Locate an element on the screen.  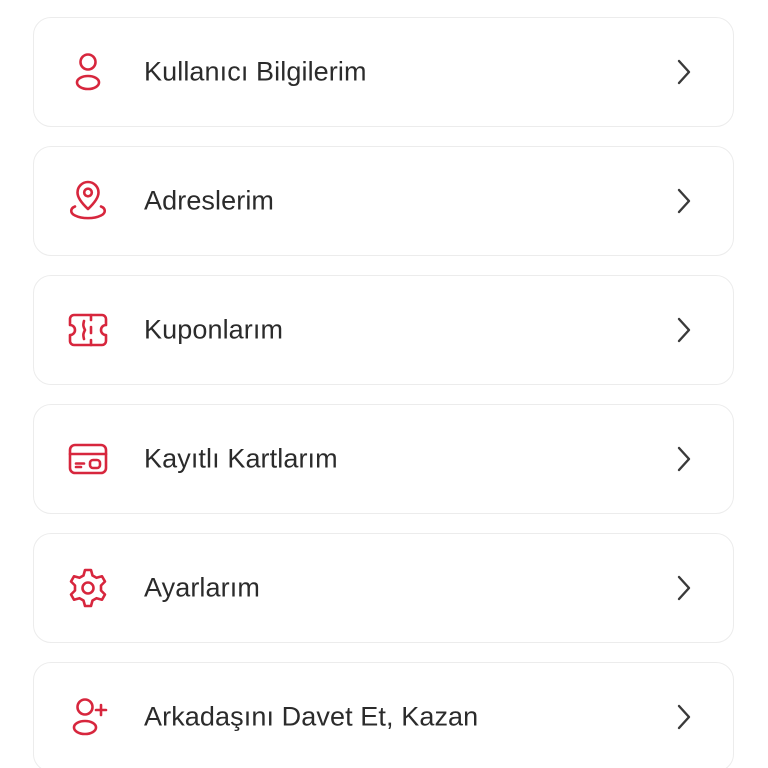
menu-item-addresses: Adreslerim is located at coordinates (383, 201).